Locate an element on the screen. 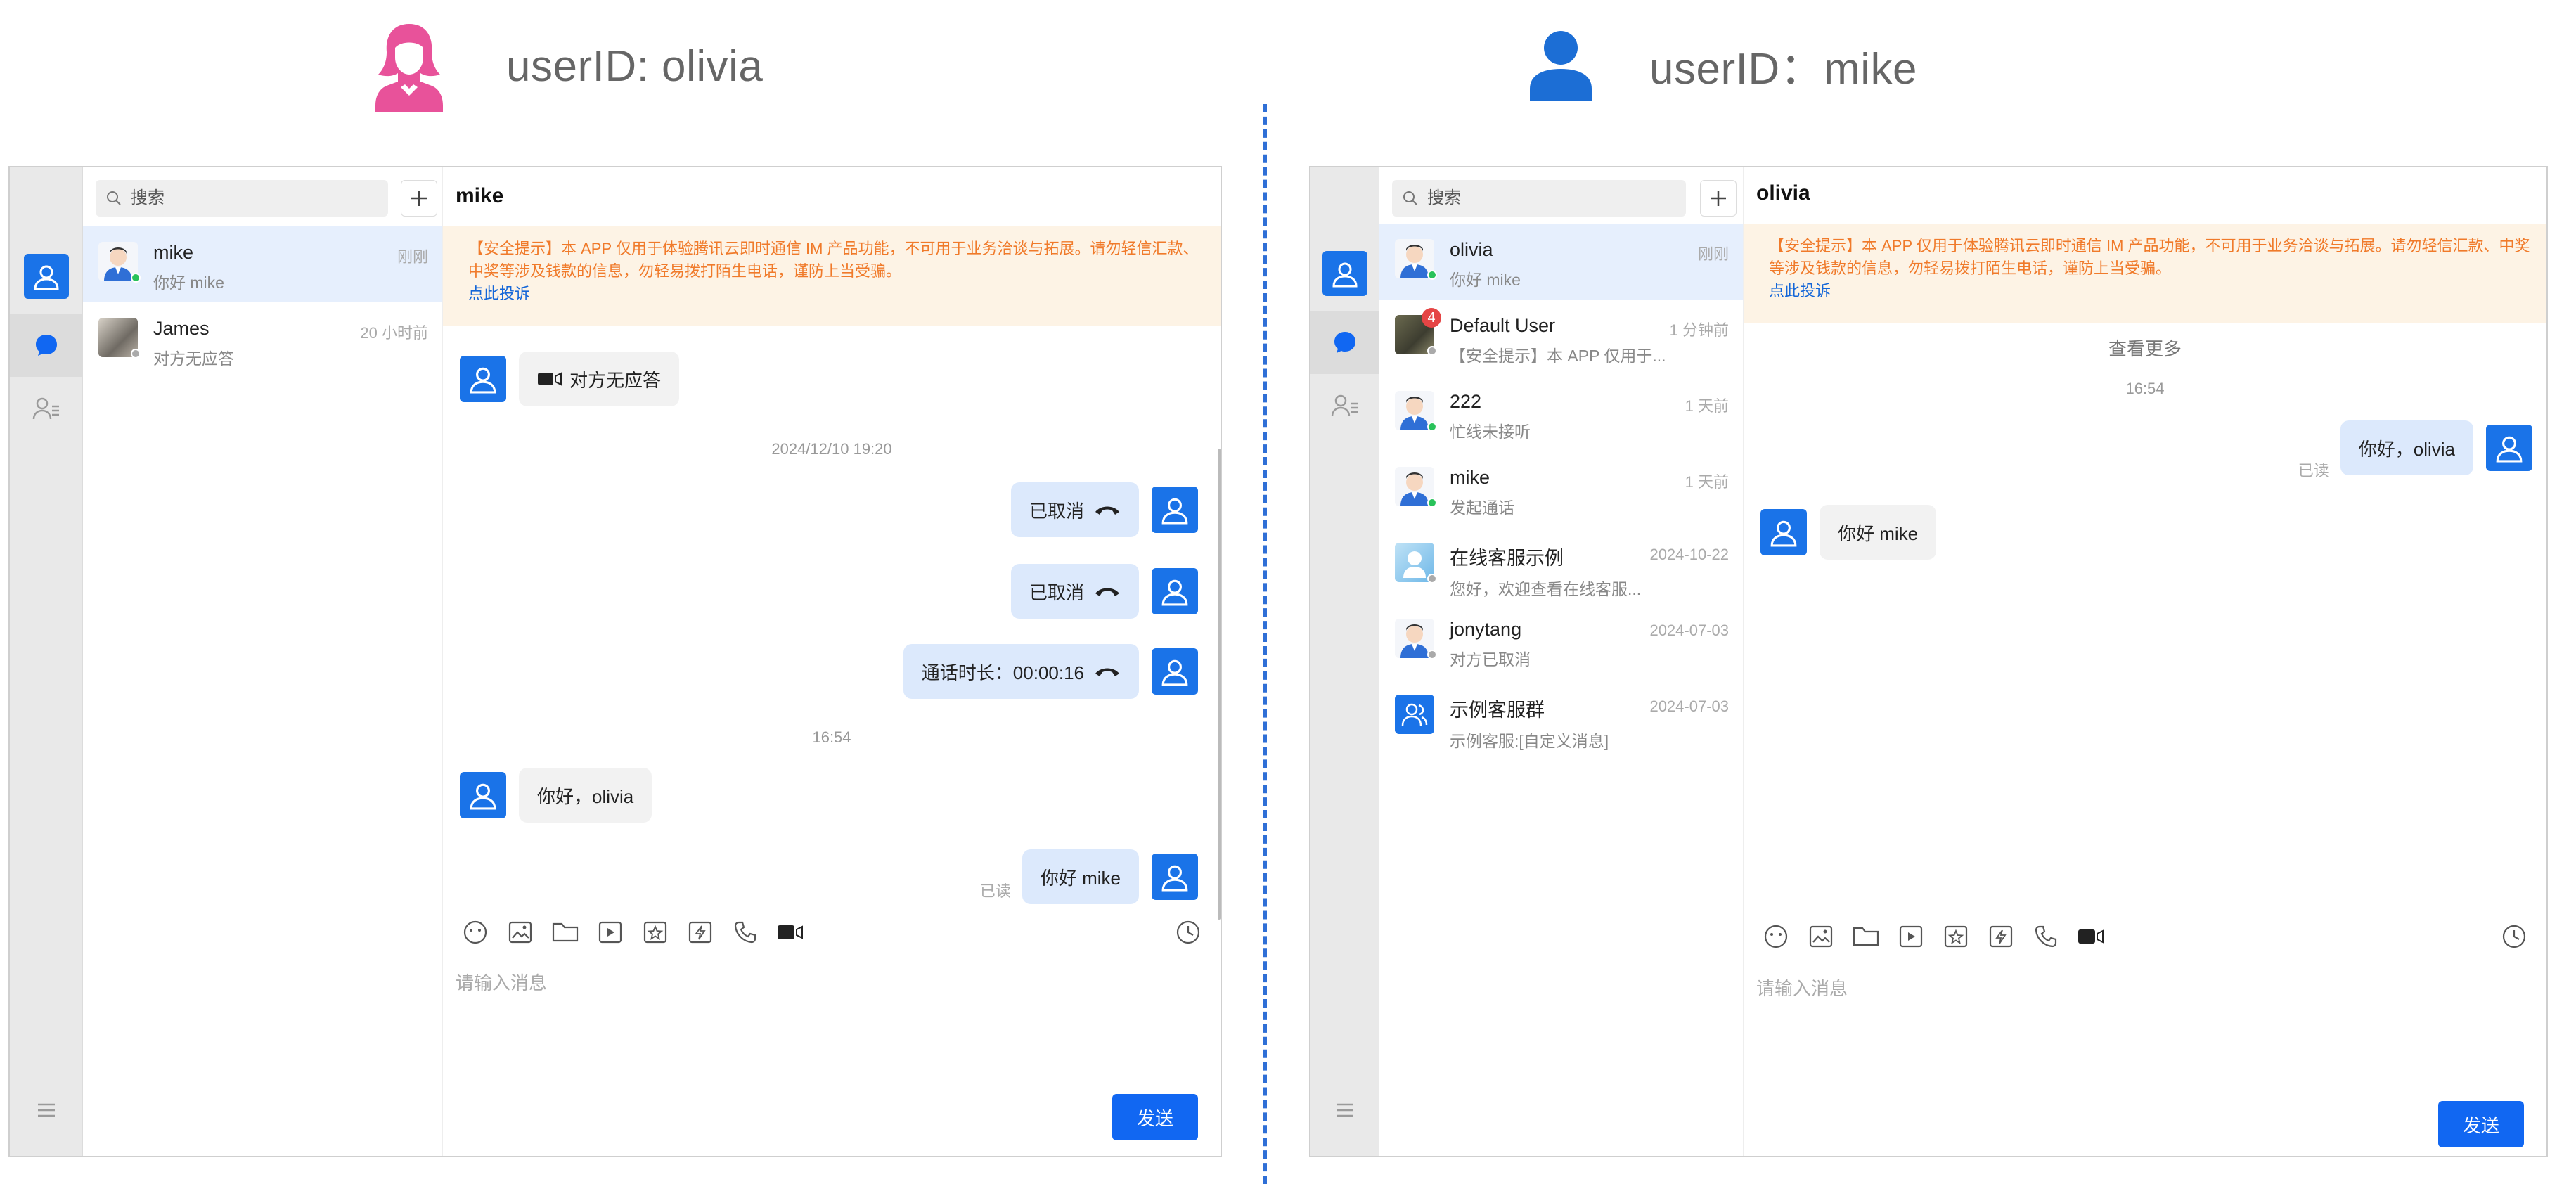 The image size is (2576, 1184). plus-icon is located at coordinates (419, 199).